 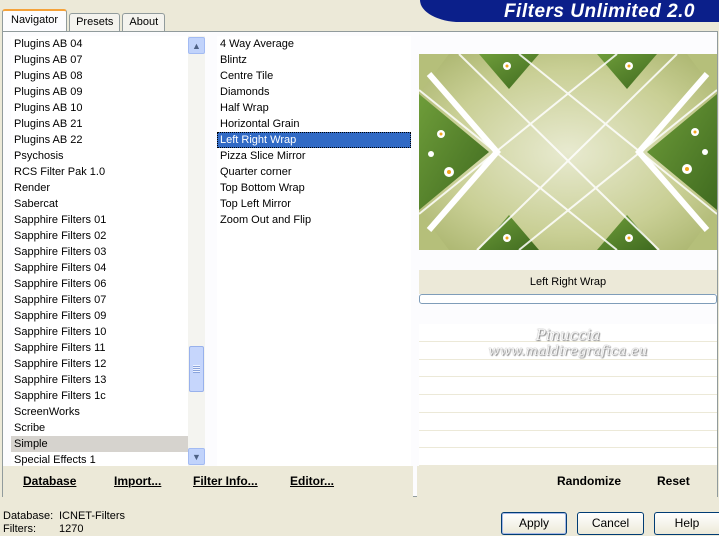 I want to click on list-item: Scribe, so click(x=99, y=428).